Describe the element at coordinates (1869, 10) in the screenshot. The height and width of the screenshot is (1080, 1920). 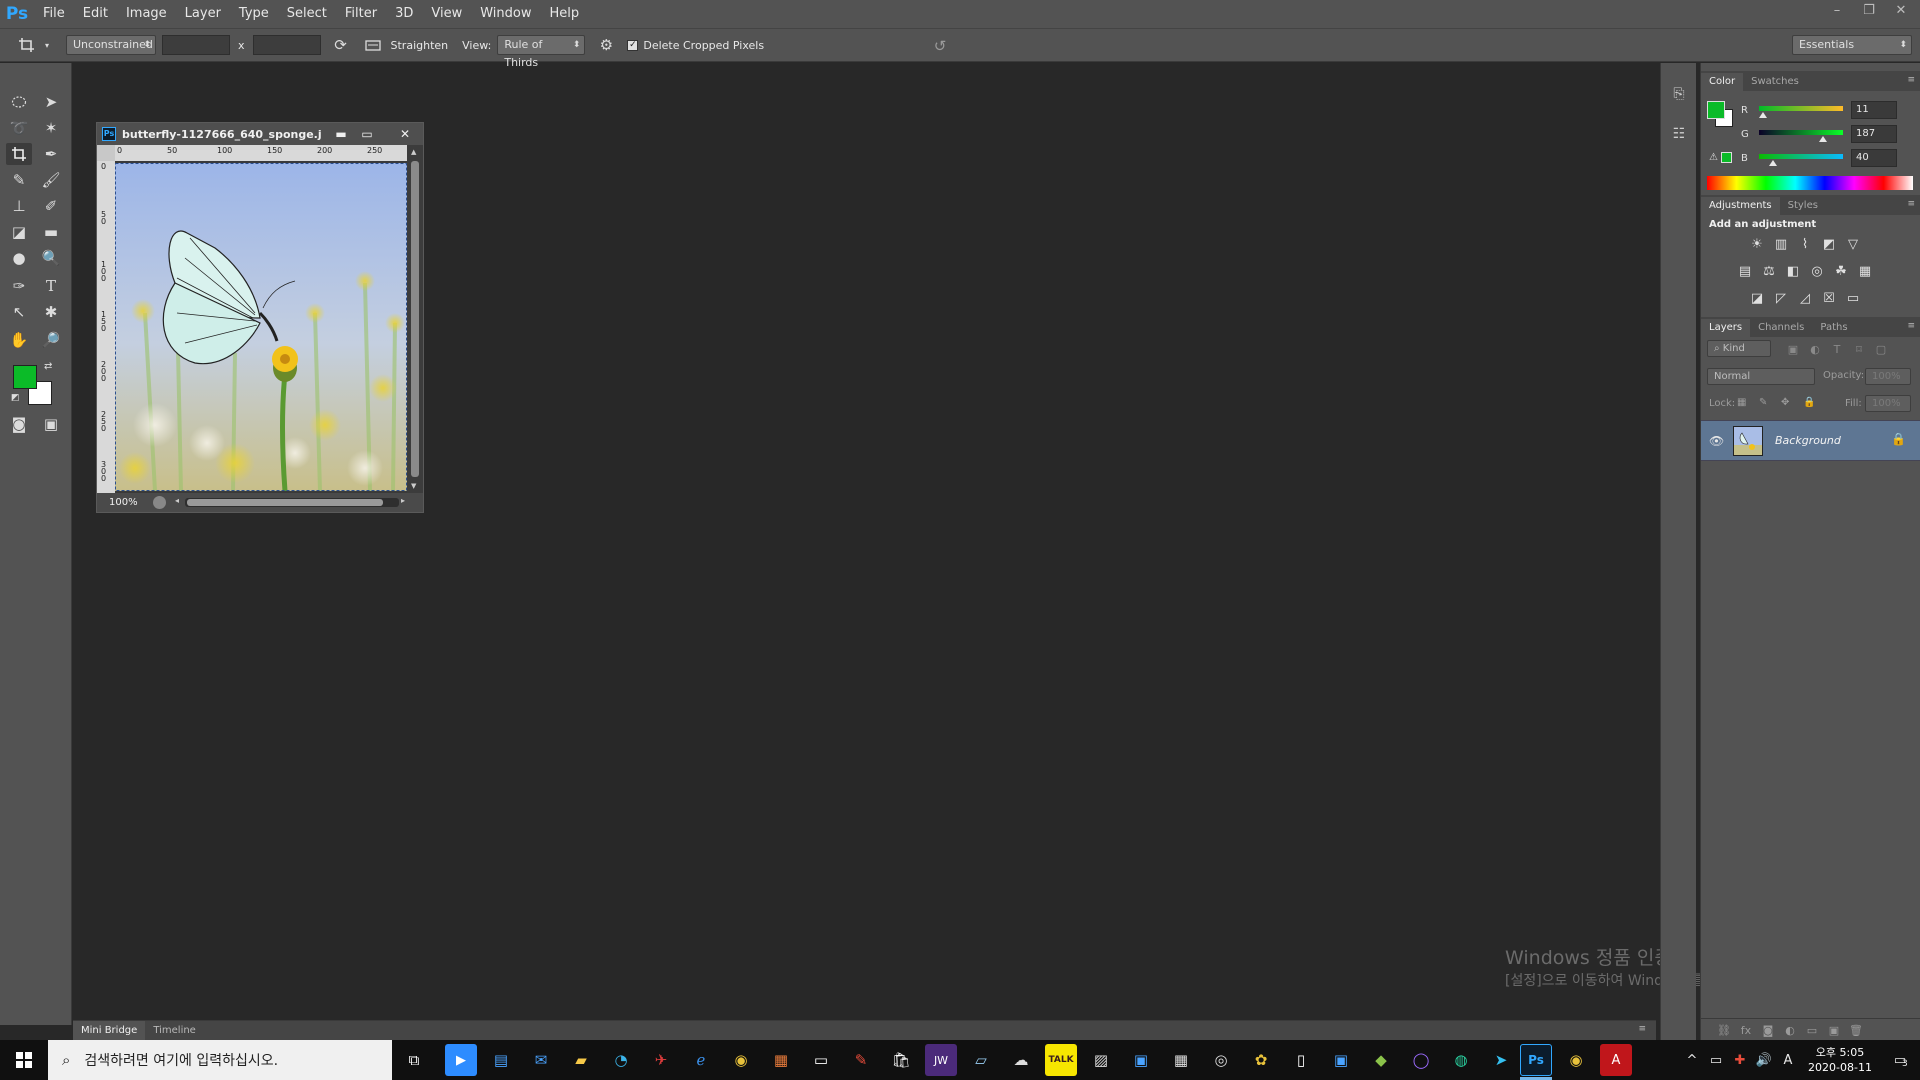
I see `restore-button: ❐` at that location.